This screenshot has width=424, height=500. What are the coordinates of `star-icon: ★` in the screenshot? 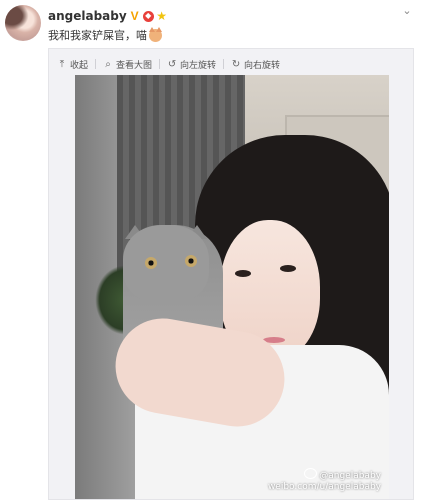 It's located at (162, 16).